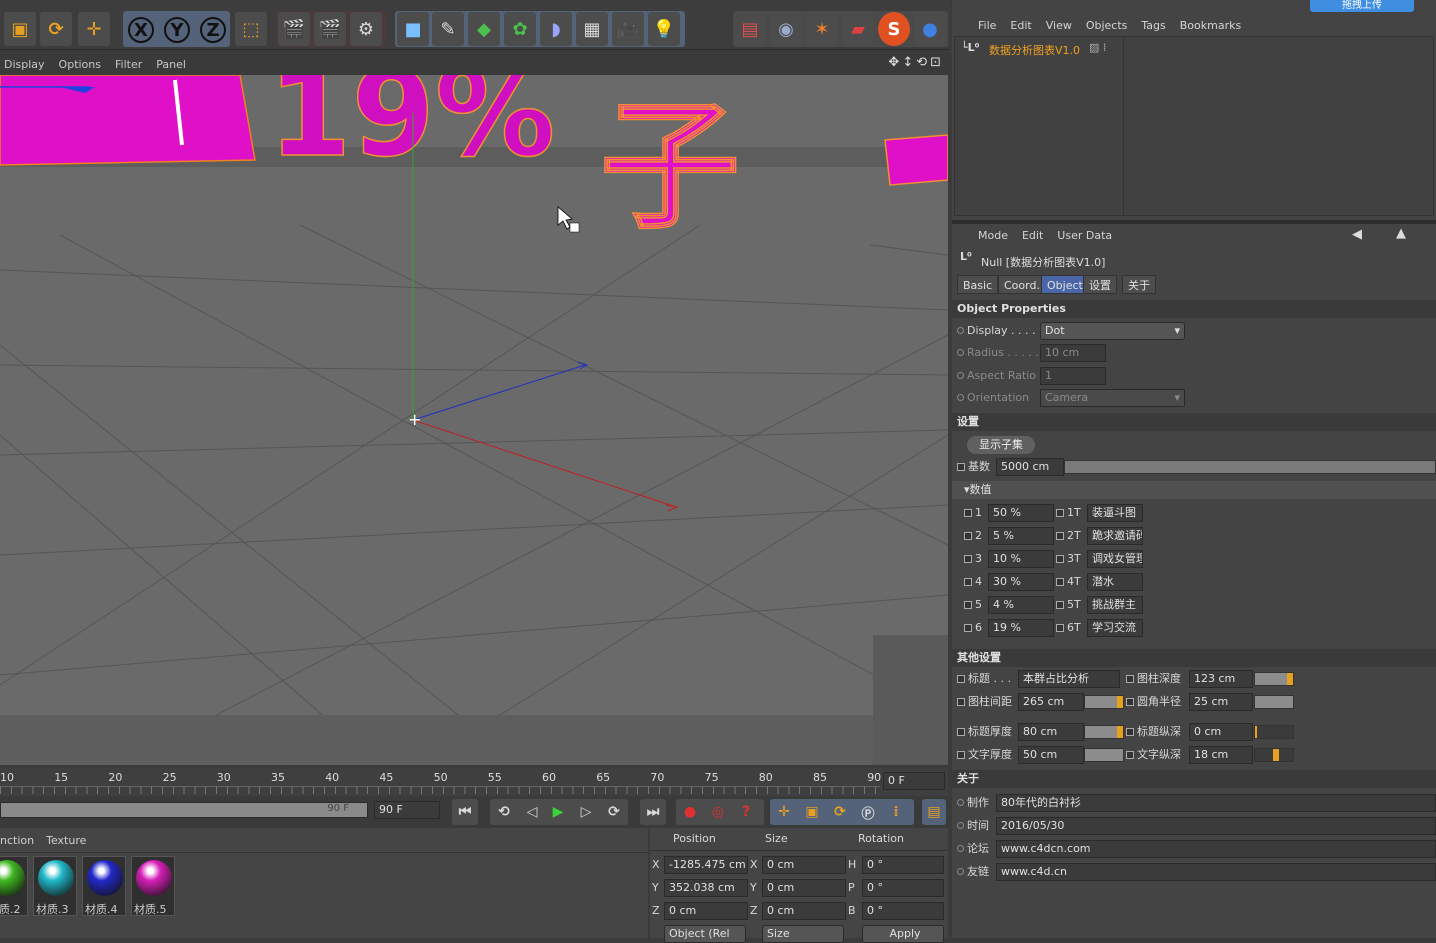 The image size is (1436, 943). What do you see at coordinates (1115, 536) in the screenshot?
I see `value-name-field: 跪求邀请码` at bounding box center [1115, 536].